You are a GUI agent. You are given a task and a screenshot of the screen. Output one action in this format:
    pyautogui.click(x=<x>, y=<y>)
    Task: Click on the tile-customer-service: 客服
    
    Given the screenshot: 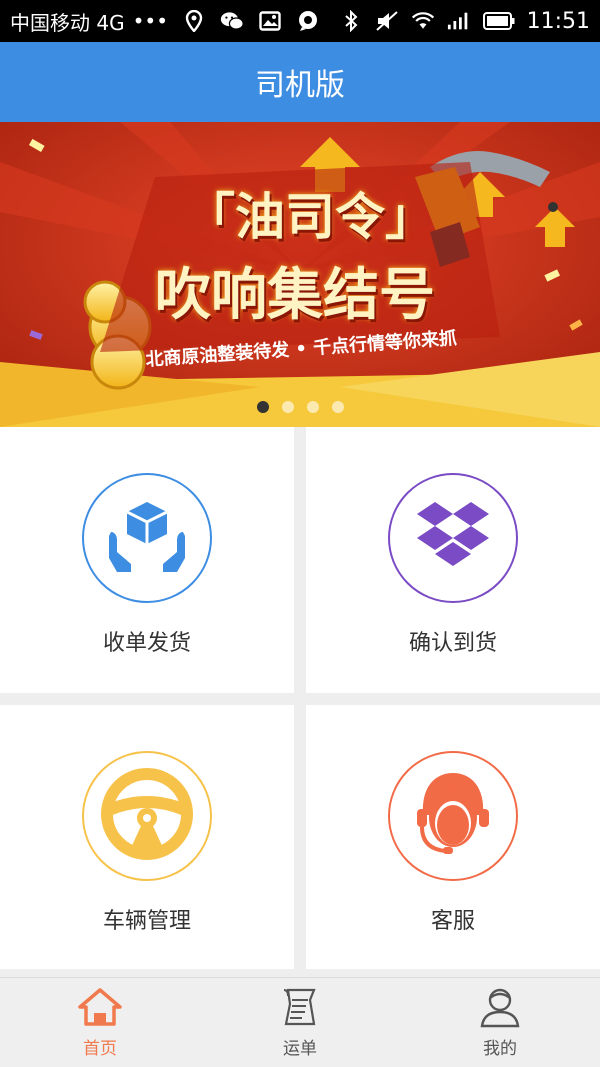 What is the action you would take?
    pyautogui.click(x=453, y=837)
    